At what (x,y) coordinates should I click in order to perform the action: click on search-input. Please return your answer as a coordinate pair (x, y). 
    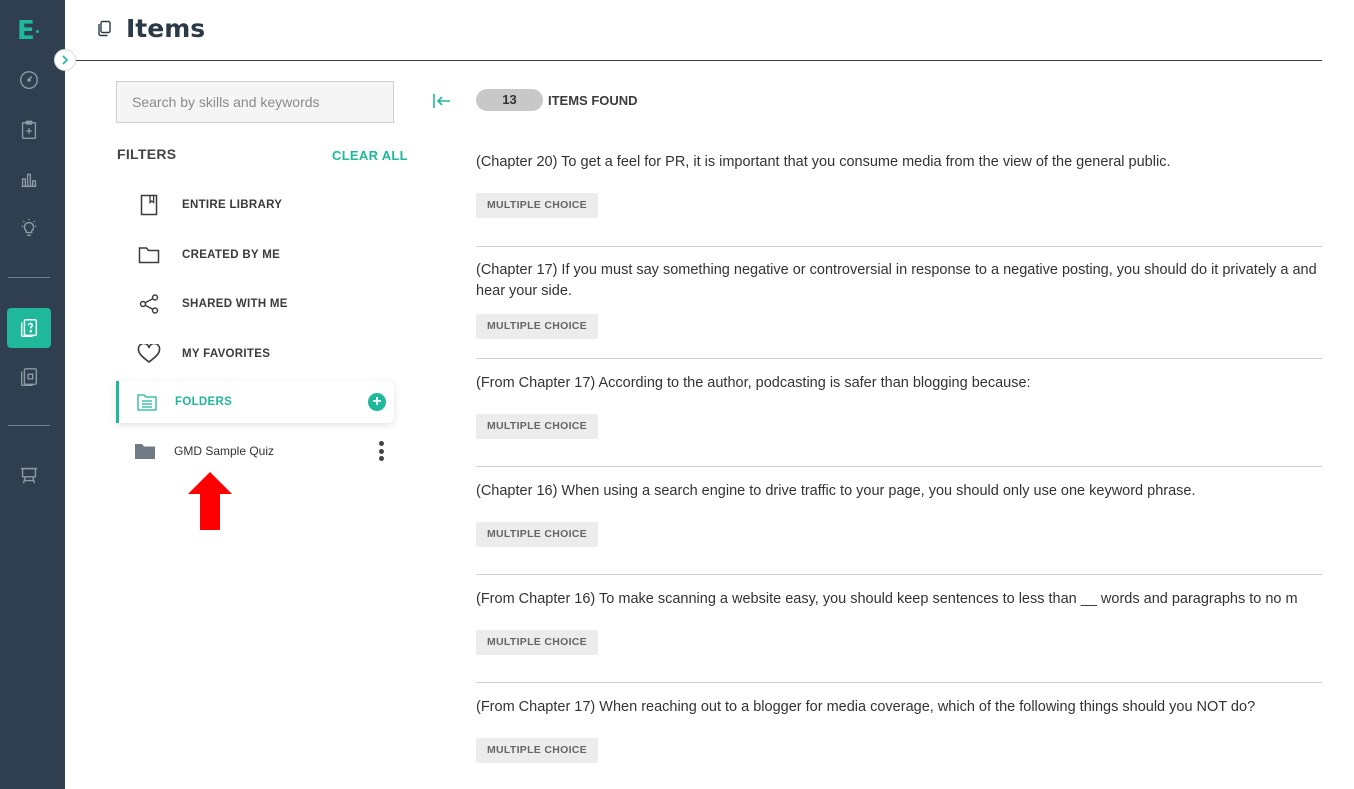
    Looking at the image, I should click on (255, 102).